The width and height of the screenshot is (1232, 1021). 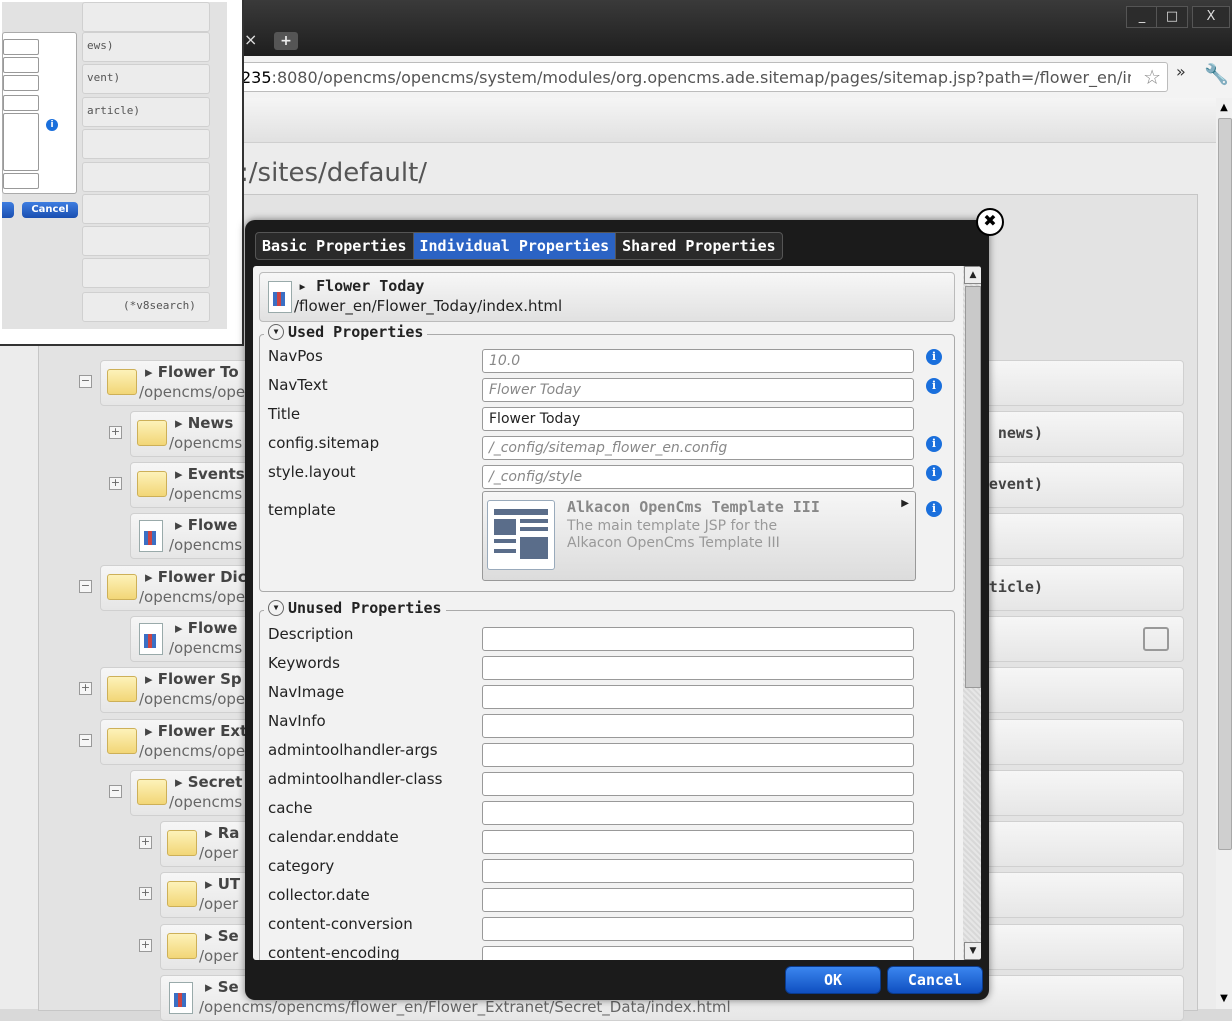 What do you see at coordinates (284, 414) in the screenshot?
I see `prop-label: Title` at bounding box center [284, 414].